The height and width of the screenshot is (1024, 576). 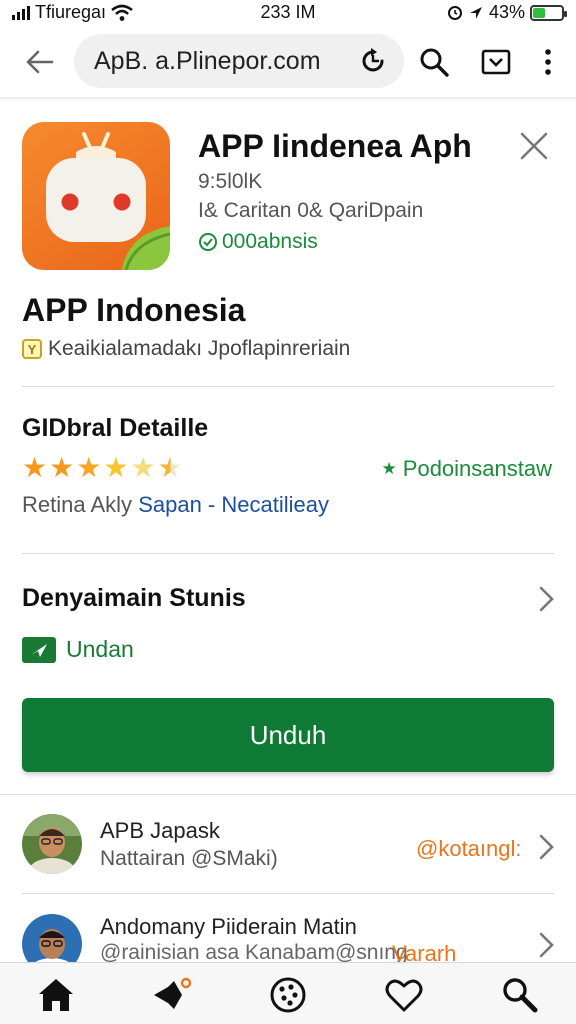 What do you see at coordinates (389, 468) in the screenshot?
I see `star-small-icon: ★` at bounding box center [389, 468].